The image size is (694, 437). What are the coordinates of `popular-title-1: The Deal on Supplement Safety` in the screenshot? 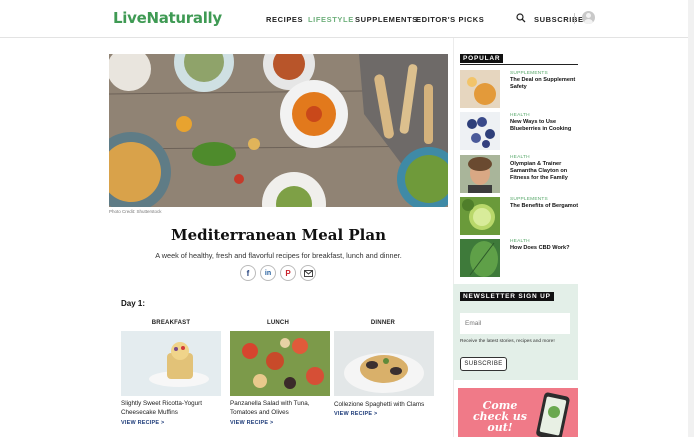 It's located at (545, 84).